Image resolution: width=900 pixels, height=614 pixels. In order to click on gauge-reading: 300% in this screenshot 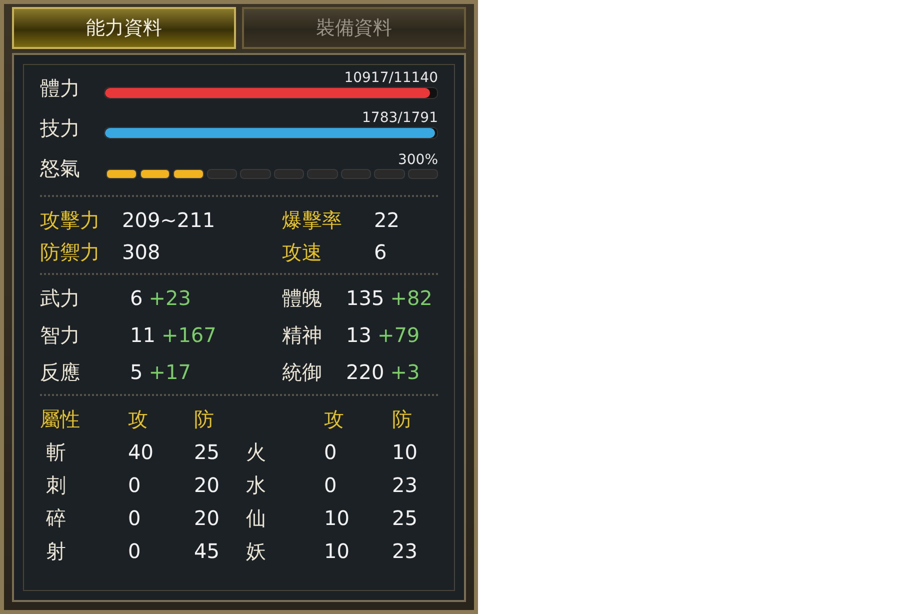, I will do `click(418, 160)`.